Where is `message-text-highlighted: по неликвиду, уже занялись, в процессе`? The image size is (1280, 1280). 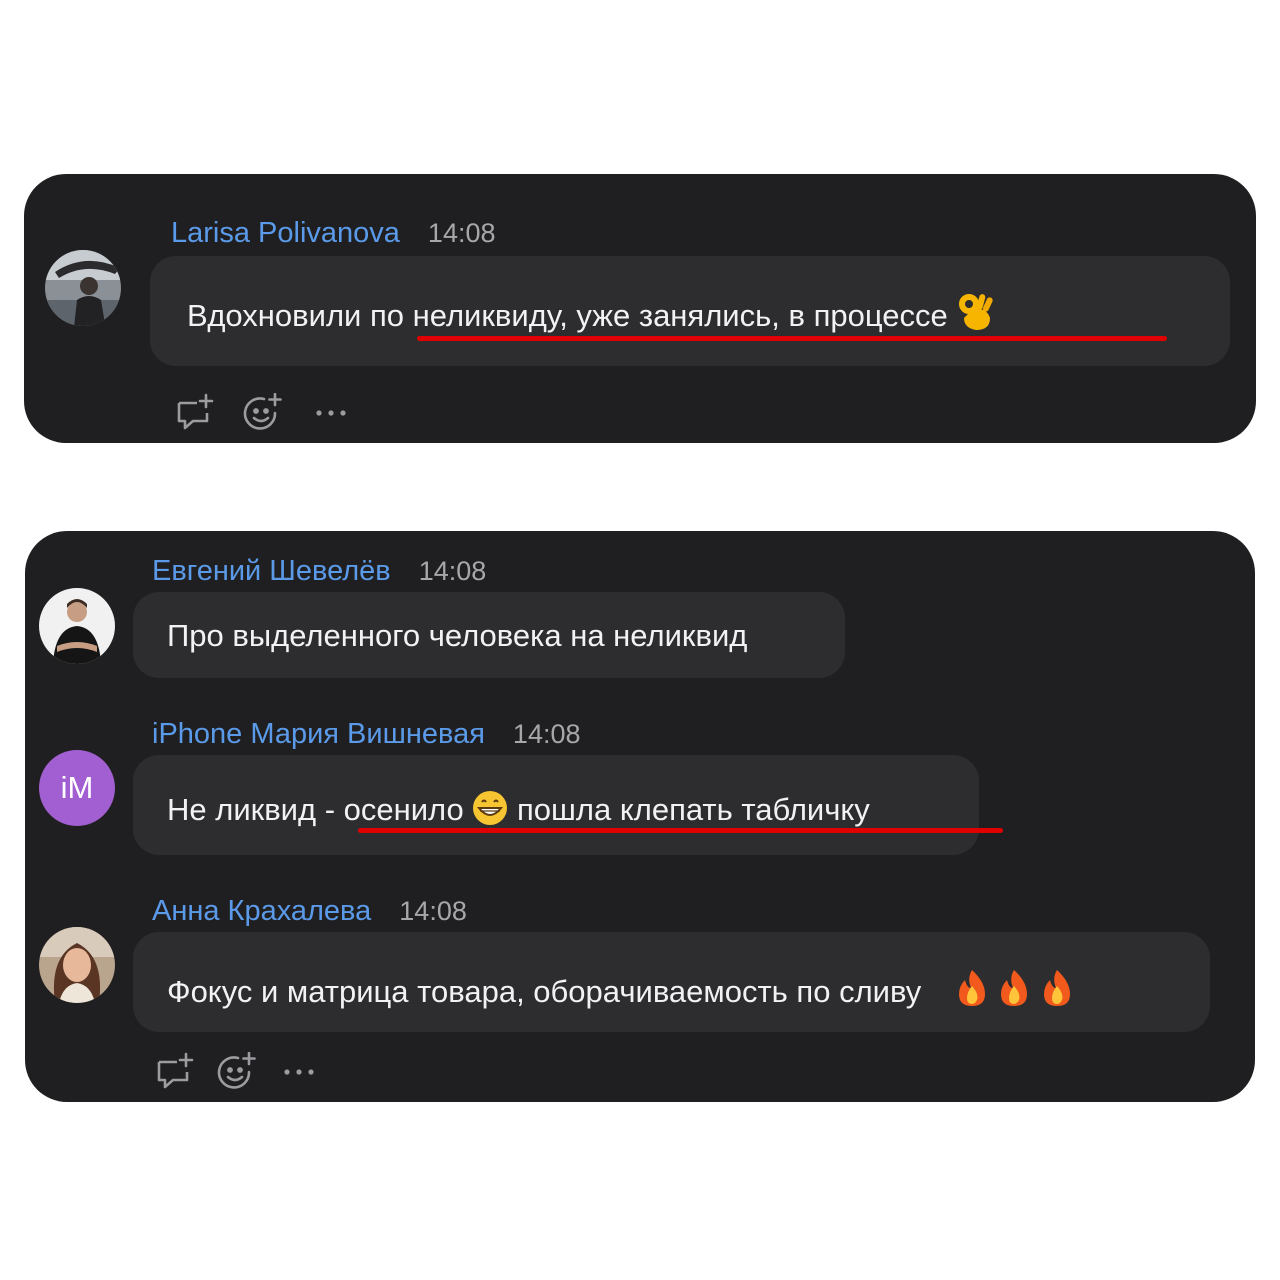 message-text-highlighted: по неликвиду, уже занялись, в процессе is located at coordinates (658, 315).